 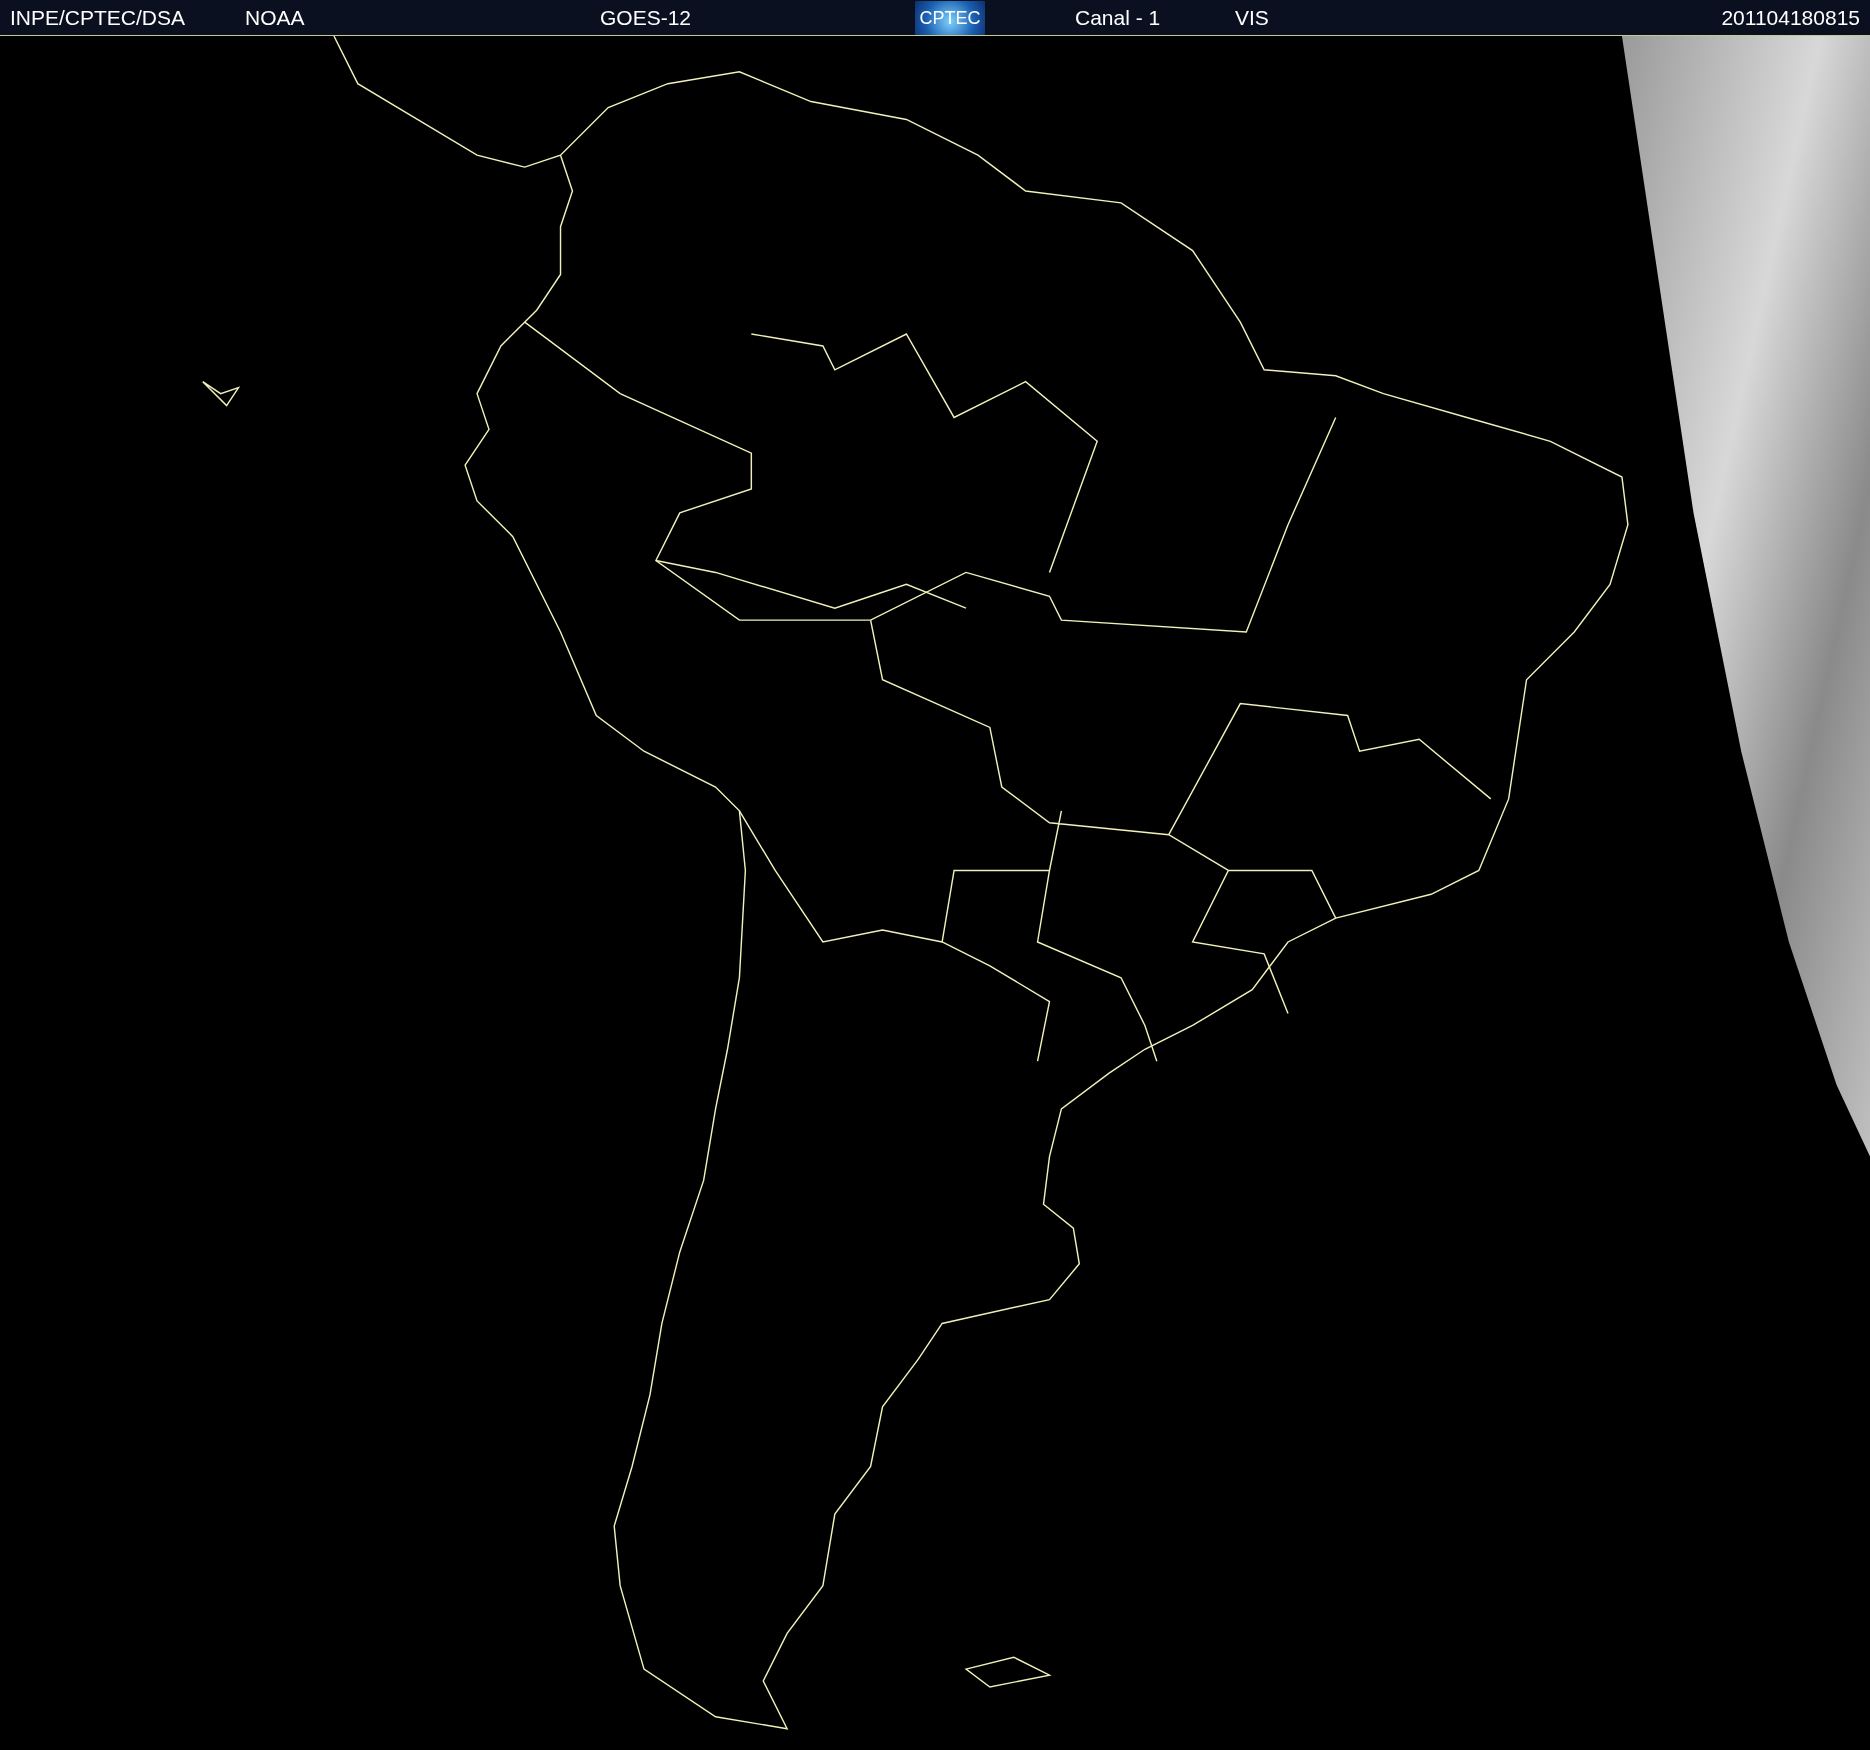 I want to click on header-label: NOAA, so click(x=275, y=17).